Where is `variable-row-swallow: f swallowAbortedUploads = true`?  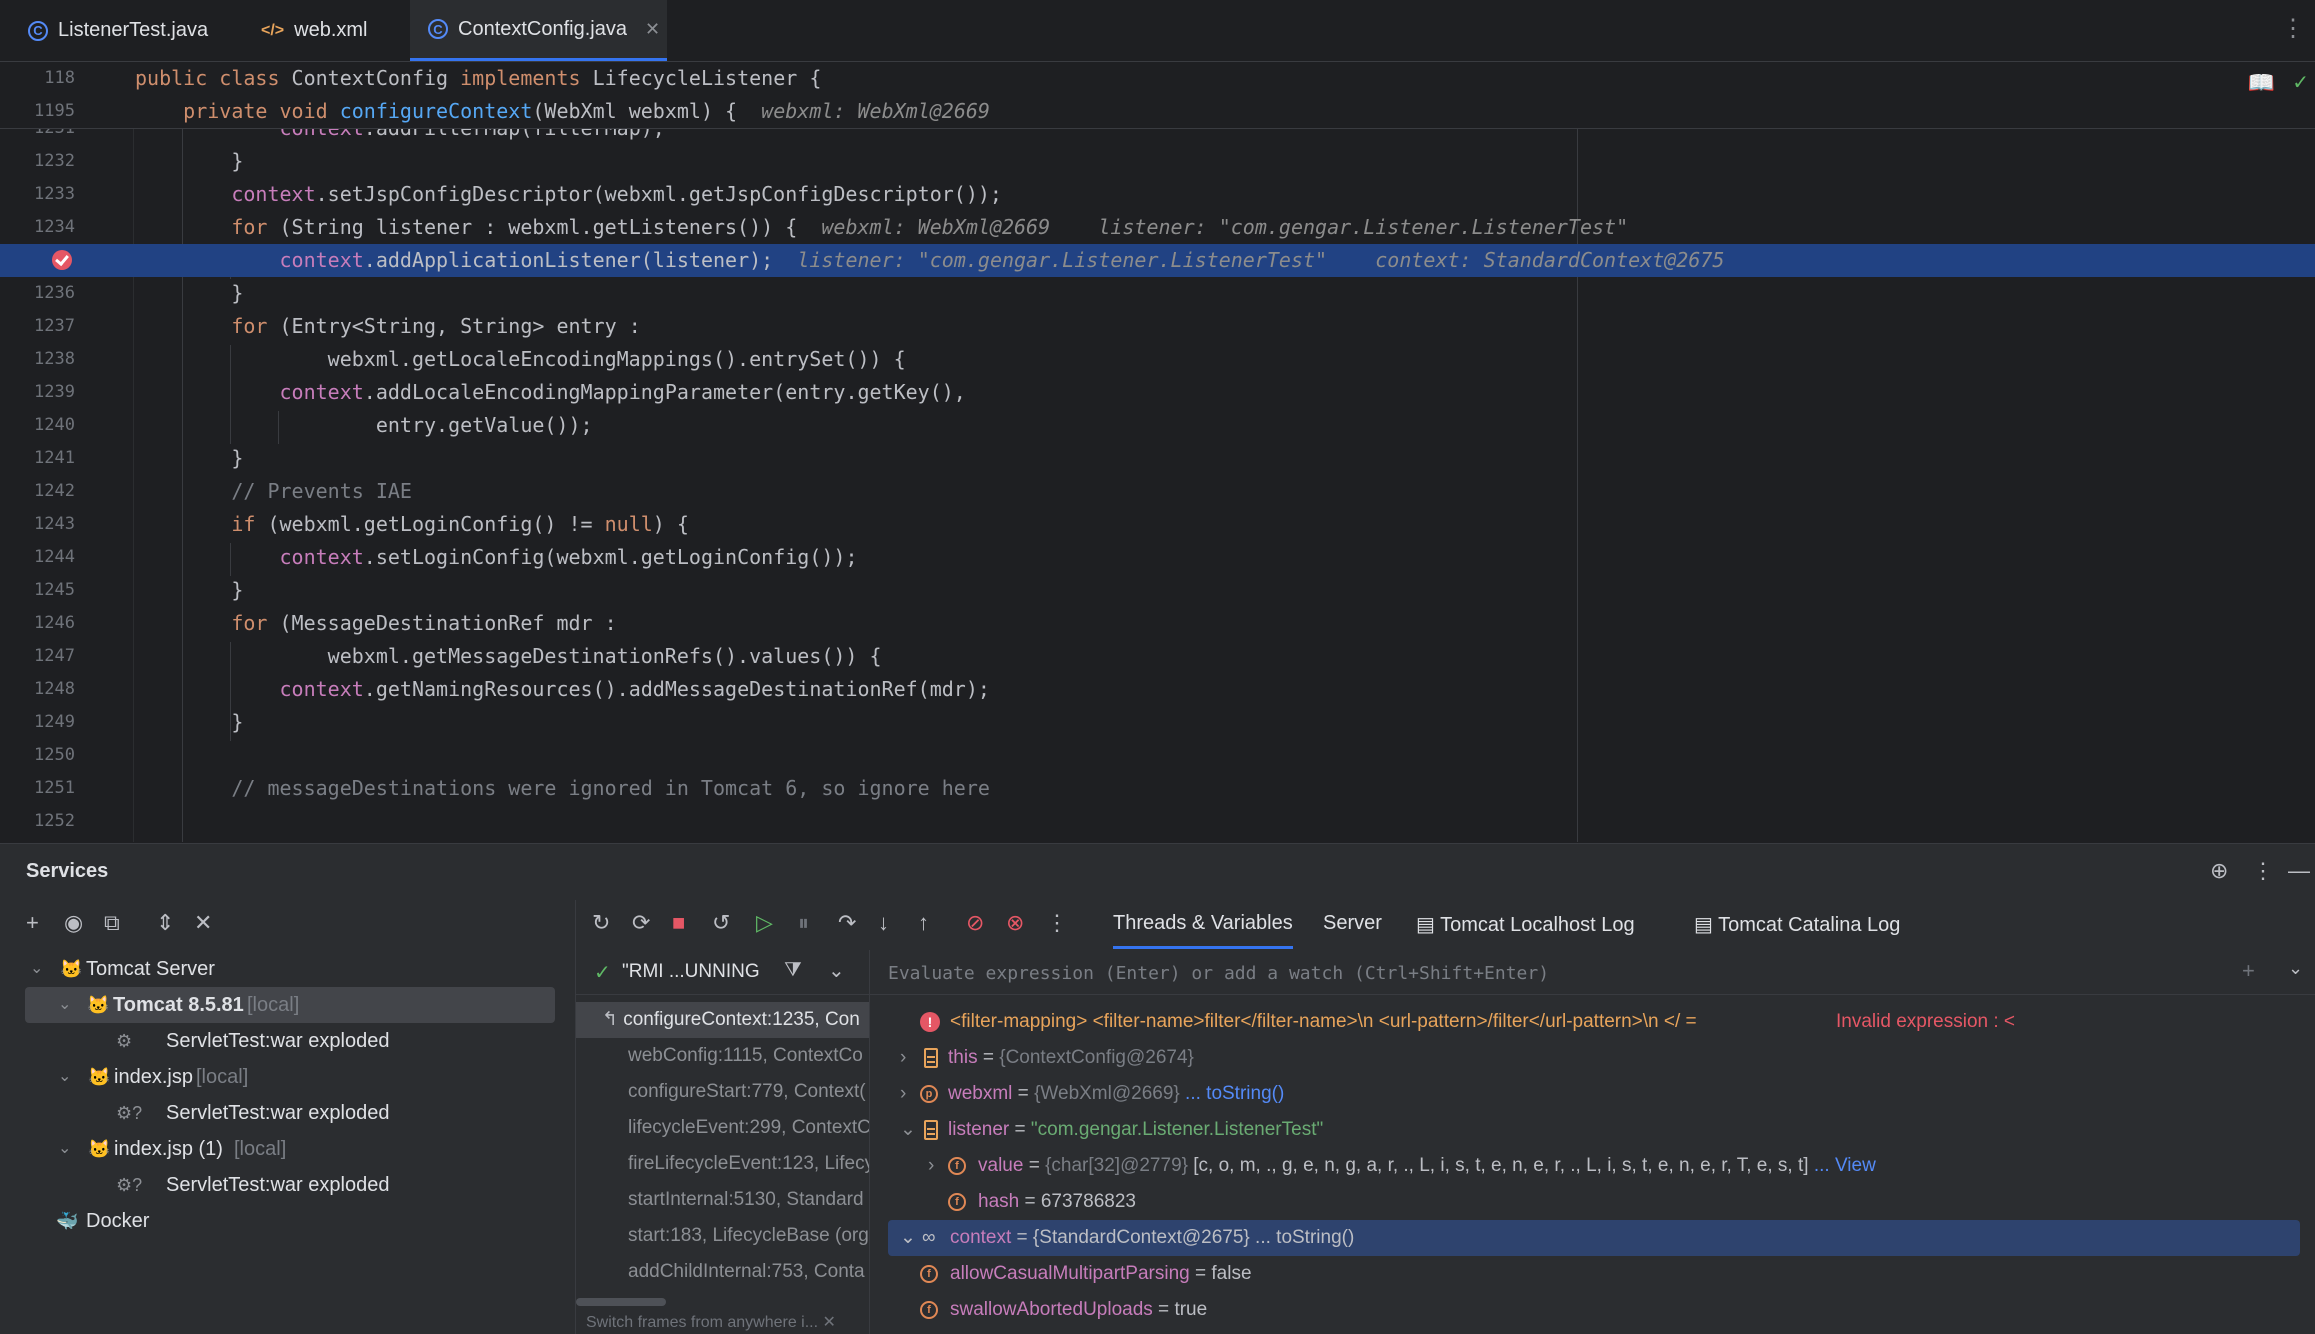 variable-row-swallow: f swallowAbortedUploads = true is located at coordinates (1591, 1310).